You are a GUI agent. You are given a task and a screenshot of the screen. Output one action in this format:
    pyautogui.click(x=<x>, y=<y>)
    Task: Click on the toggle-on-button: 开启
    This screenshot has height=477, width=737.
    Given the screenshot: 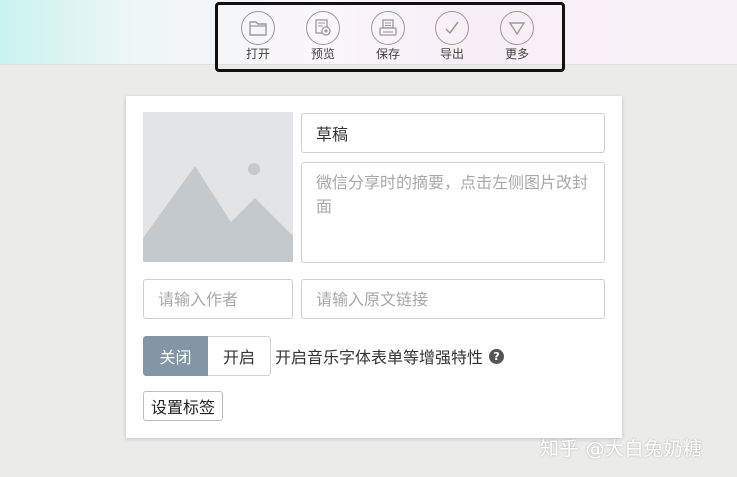 What is the action you would take?
    pyautogui.click(x=239, y=356)
    